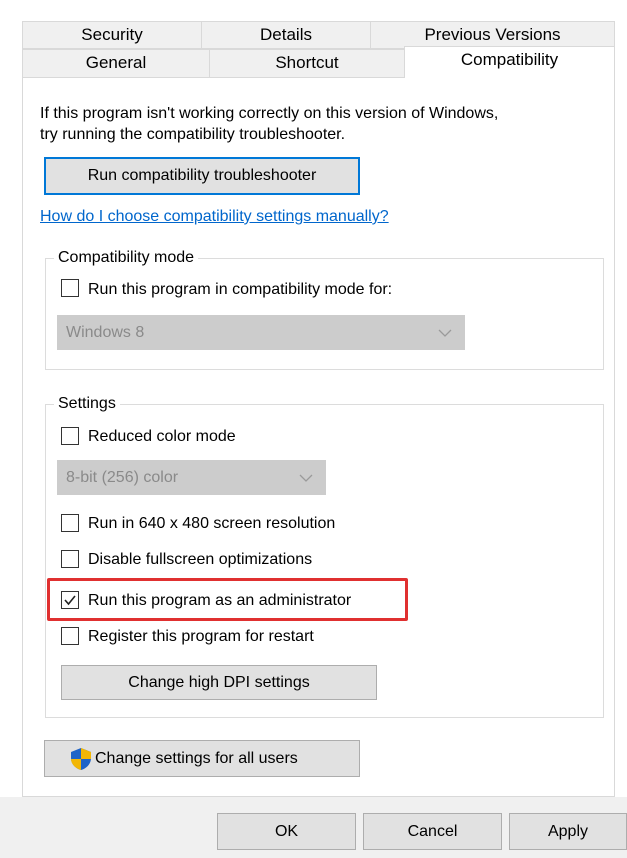 This screenshot has width=627, height=858. I want to click on tab-label: Compatibility, so click(509, 59).